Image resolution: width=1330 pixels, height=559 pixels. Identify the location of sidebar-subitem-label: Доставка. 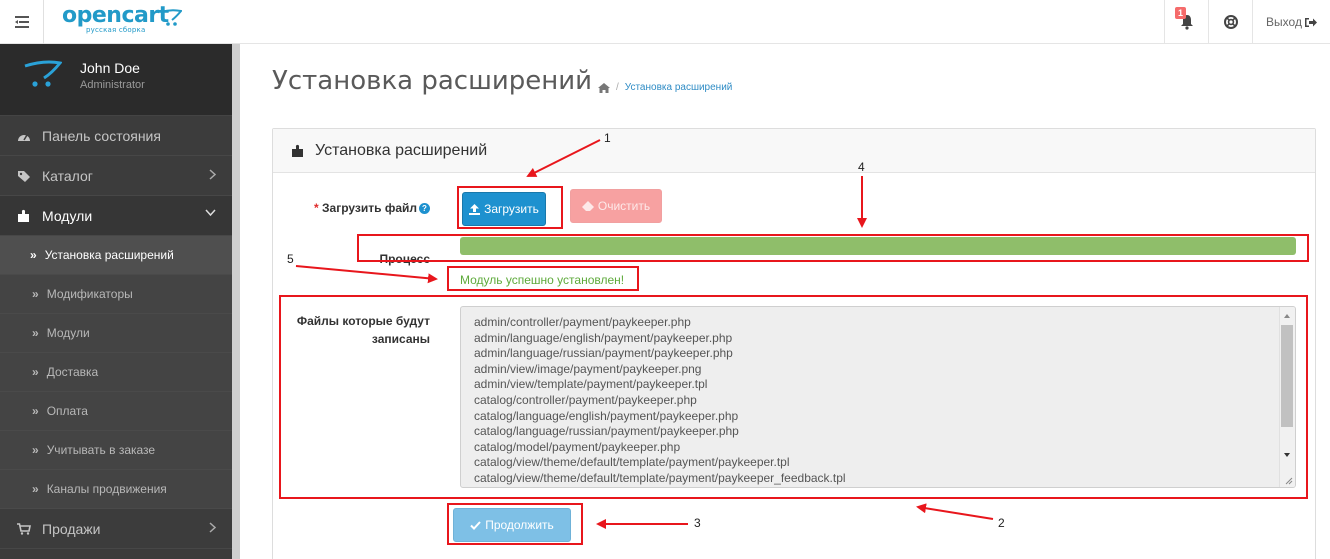
(72, 372).